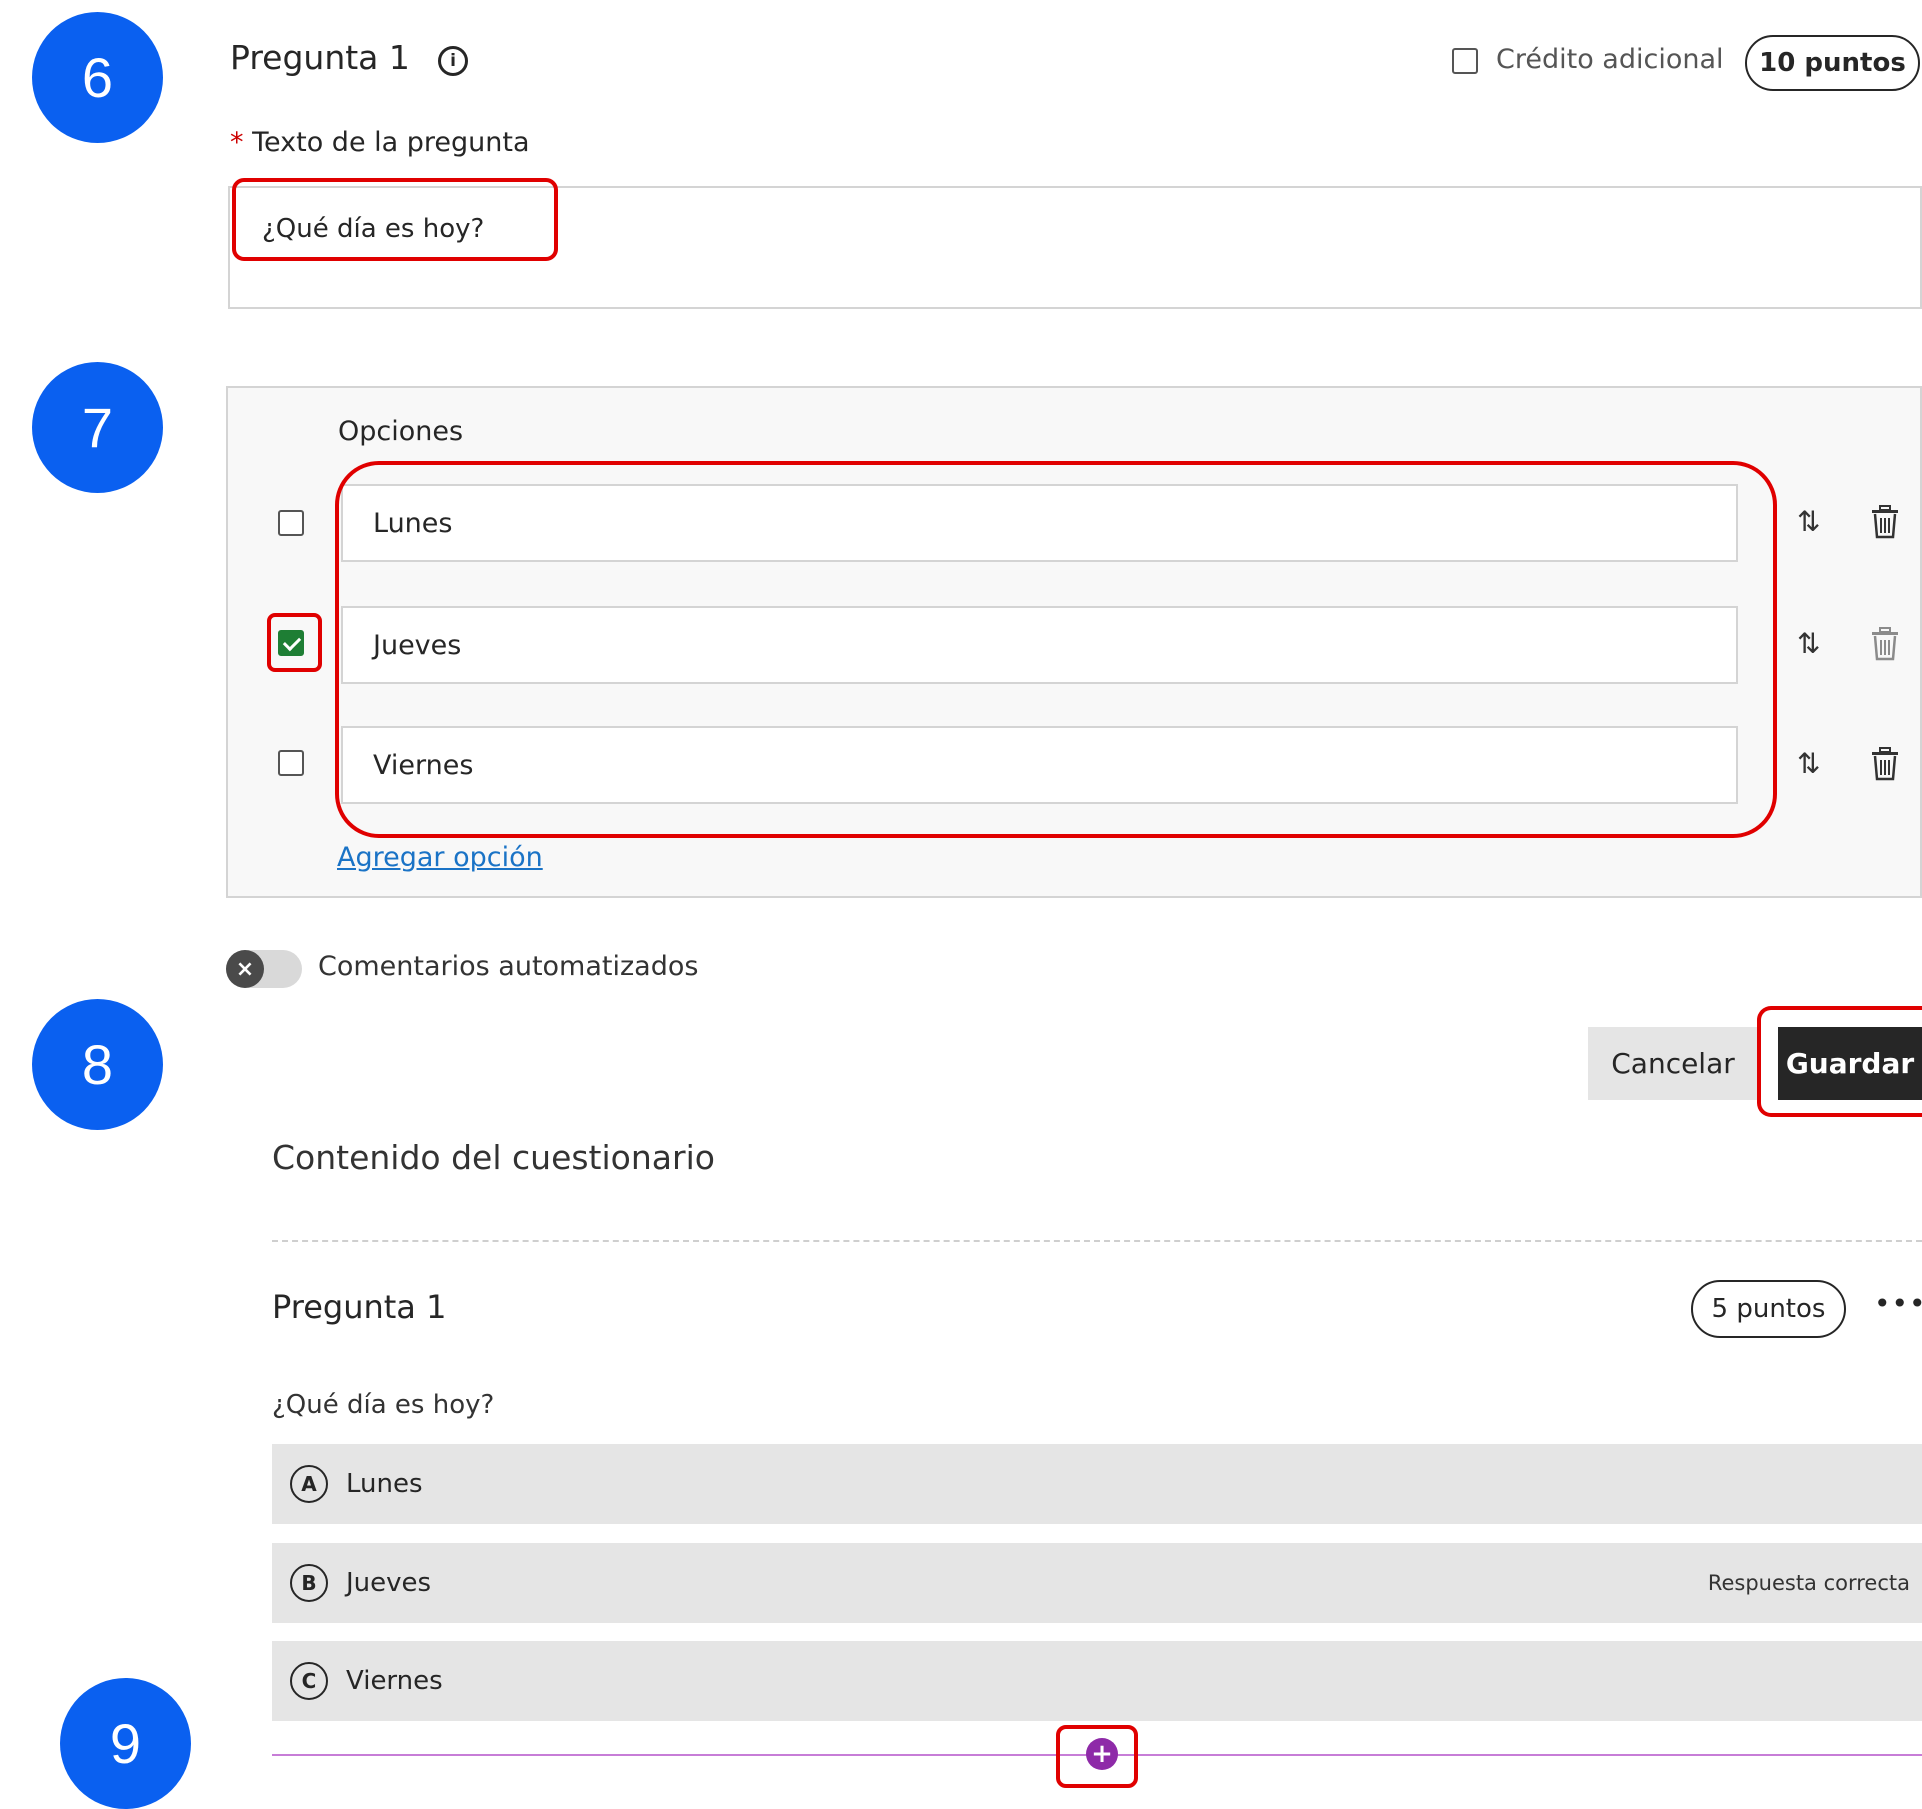 Image resolution: width=1922 pixels, height=1809 pixels. What do you see at coordinates (125, 1743) in the screenshot?
I see `step-badge-9: 9` at bounding box center [125, 1743].